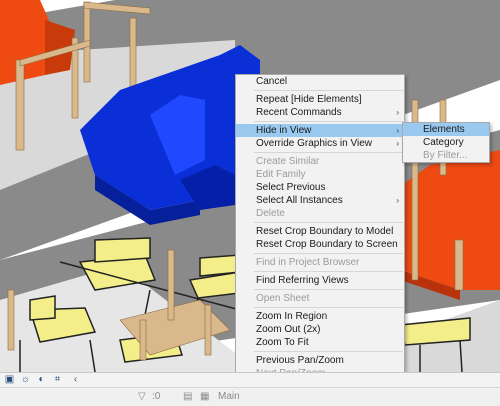  I want to click on menu-item-label: Find Referring Views, so click(302, 280).